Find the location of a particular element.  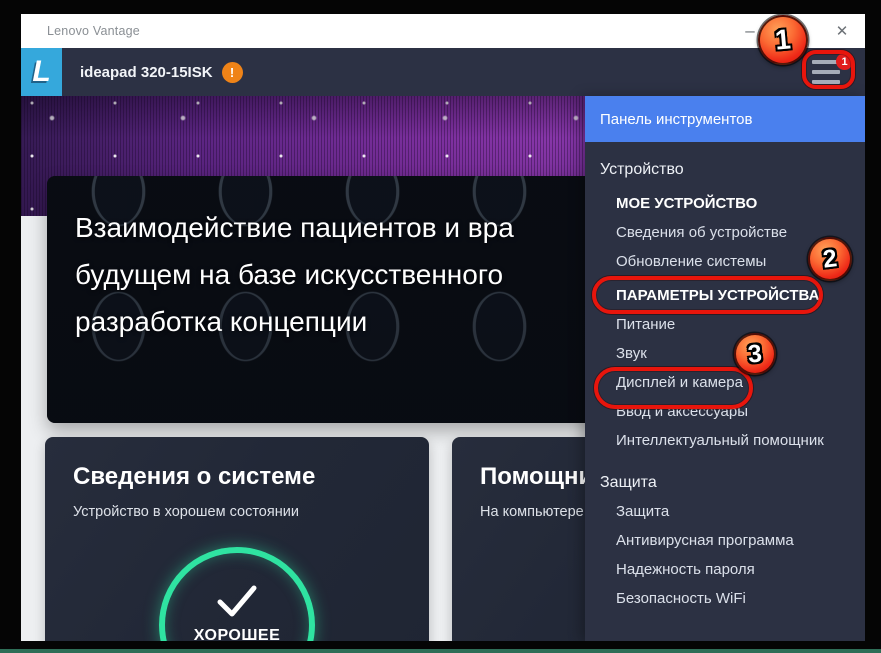

annotation-box-device-settings is located at coordinates (707, 295).